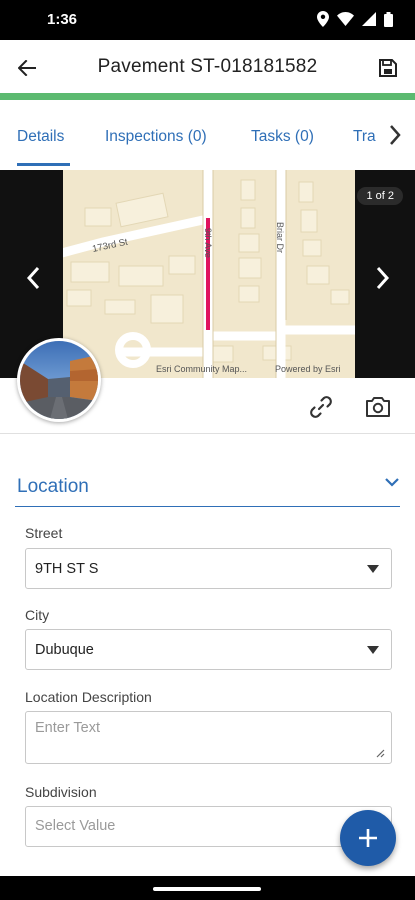  What do you see at coordinates (208, 243) in the screenshot?
I see `map-label-9th-ave: 9th Ave` at bounding box center [208, 243].